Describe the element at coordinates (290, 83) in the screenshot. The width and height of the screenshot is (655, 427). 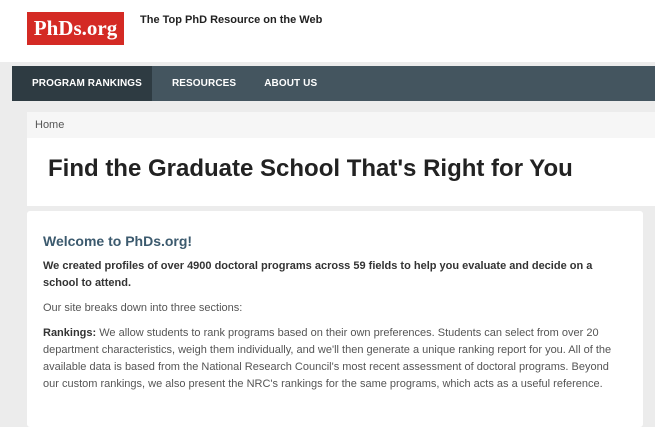
I see `nav-about-us: ABOUT US` at that location.